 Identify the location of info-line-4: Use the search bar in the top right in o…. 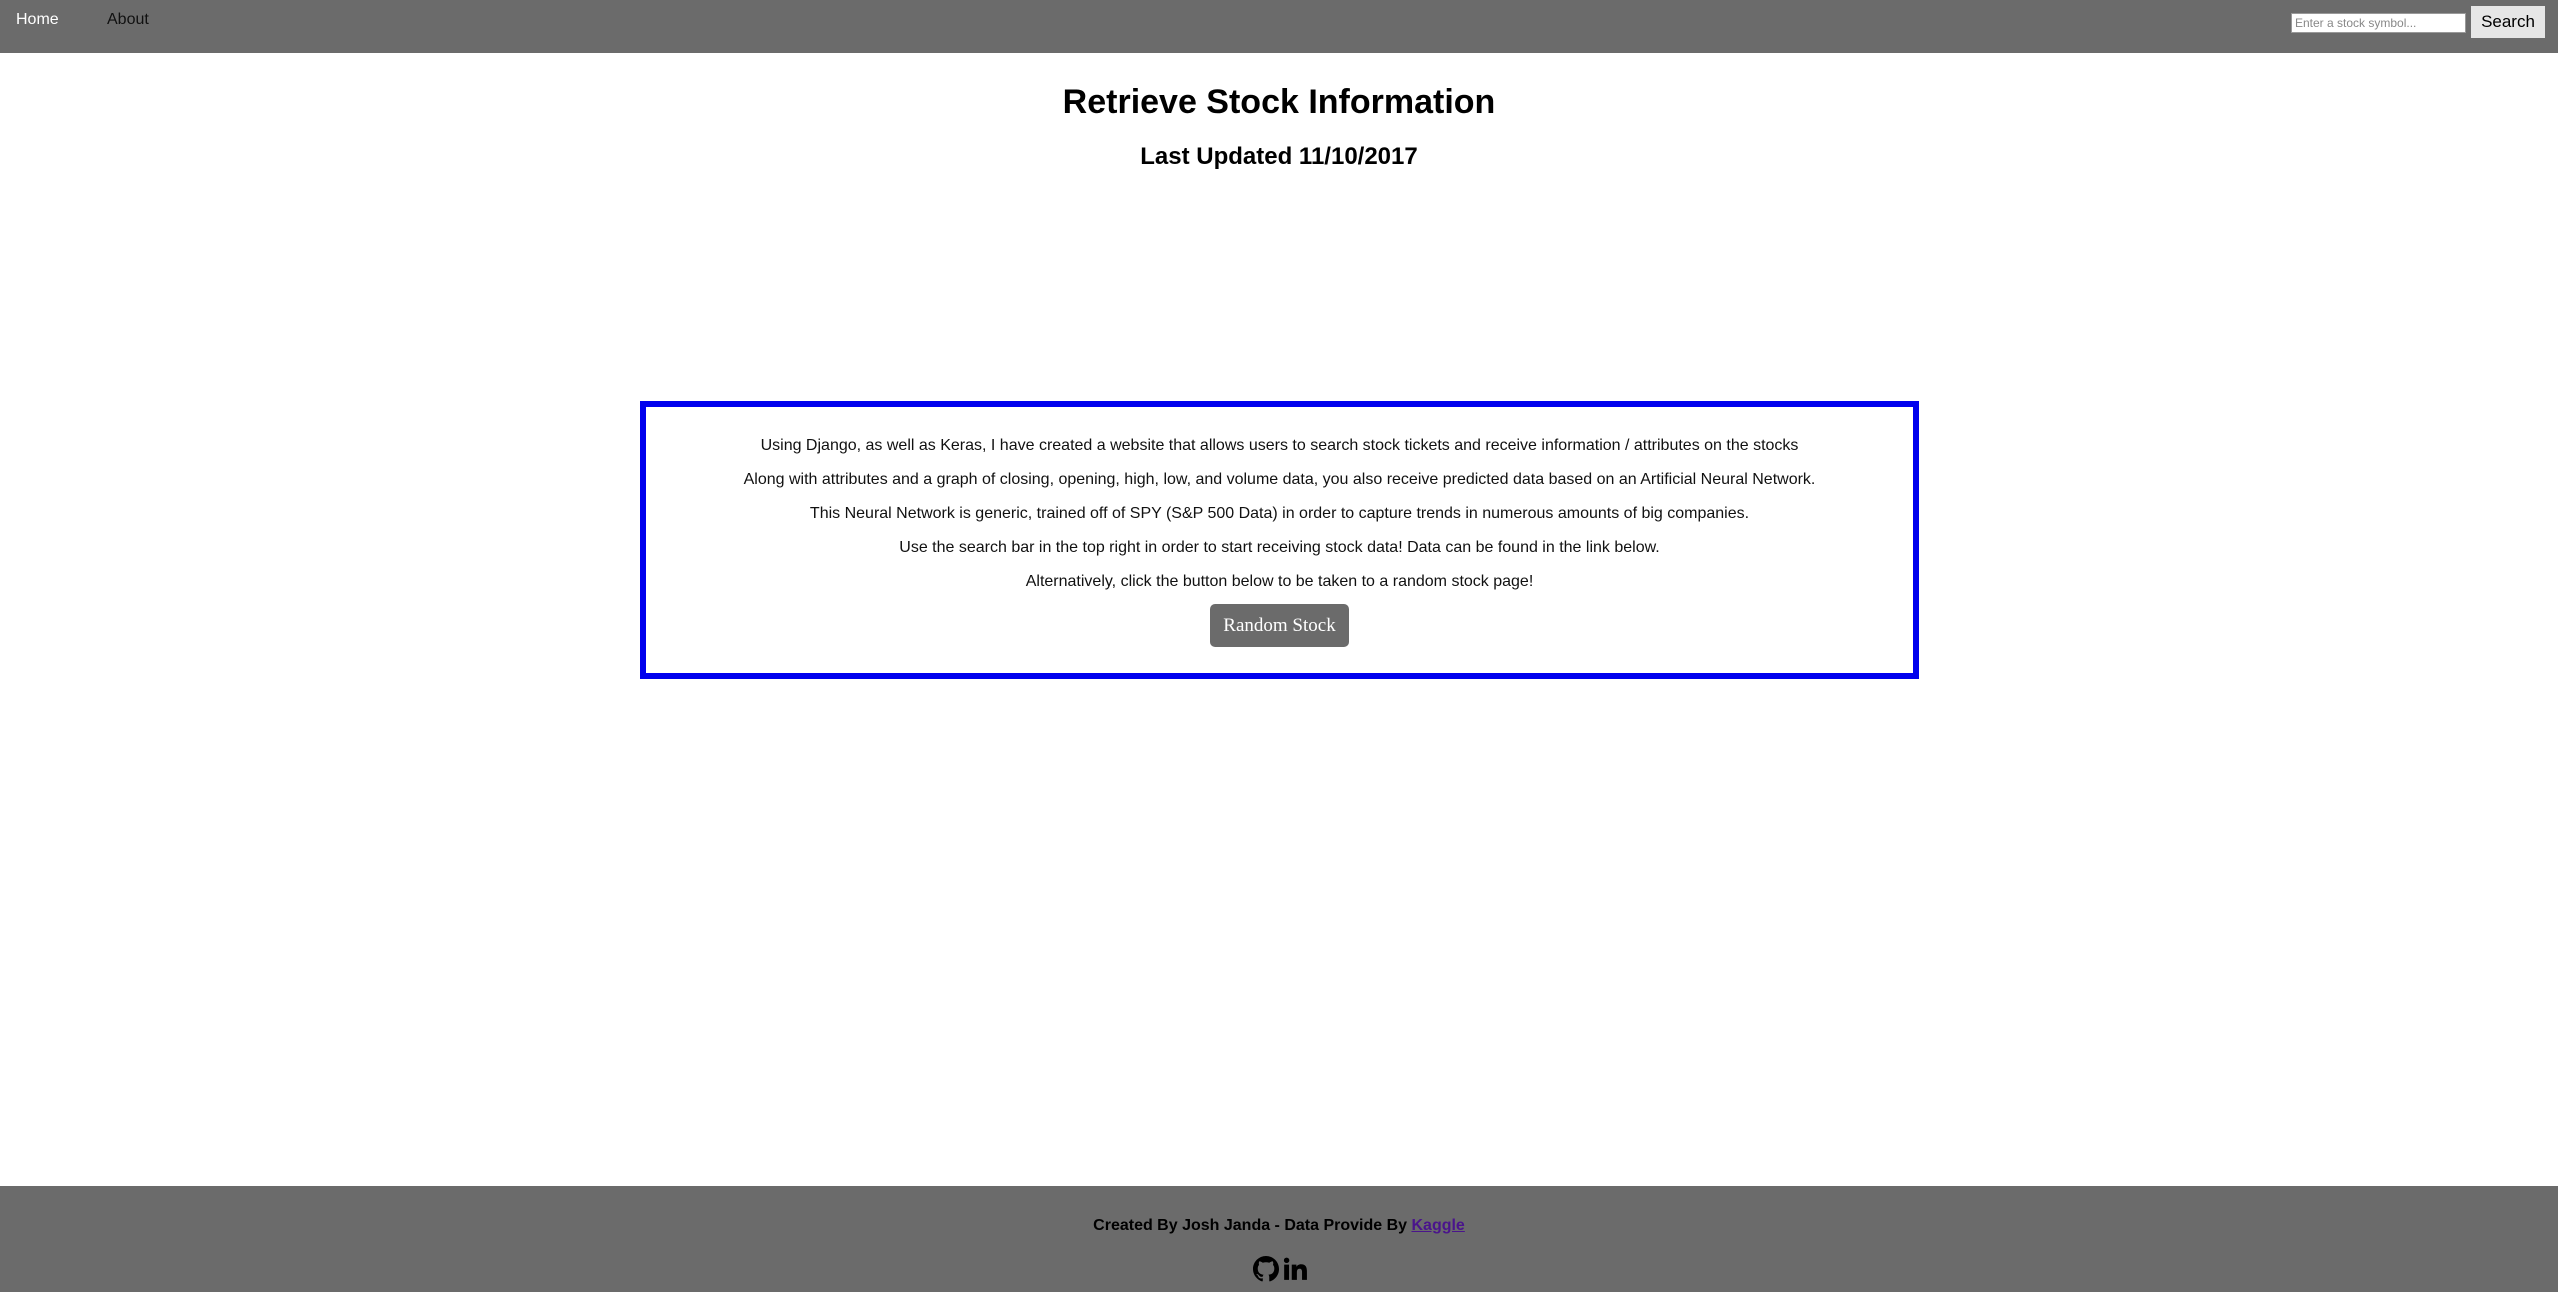
(1279, 547).